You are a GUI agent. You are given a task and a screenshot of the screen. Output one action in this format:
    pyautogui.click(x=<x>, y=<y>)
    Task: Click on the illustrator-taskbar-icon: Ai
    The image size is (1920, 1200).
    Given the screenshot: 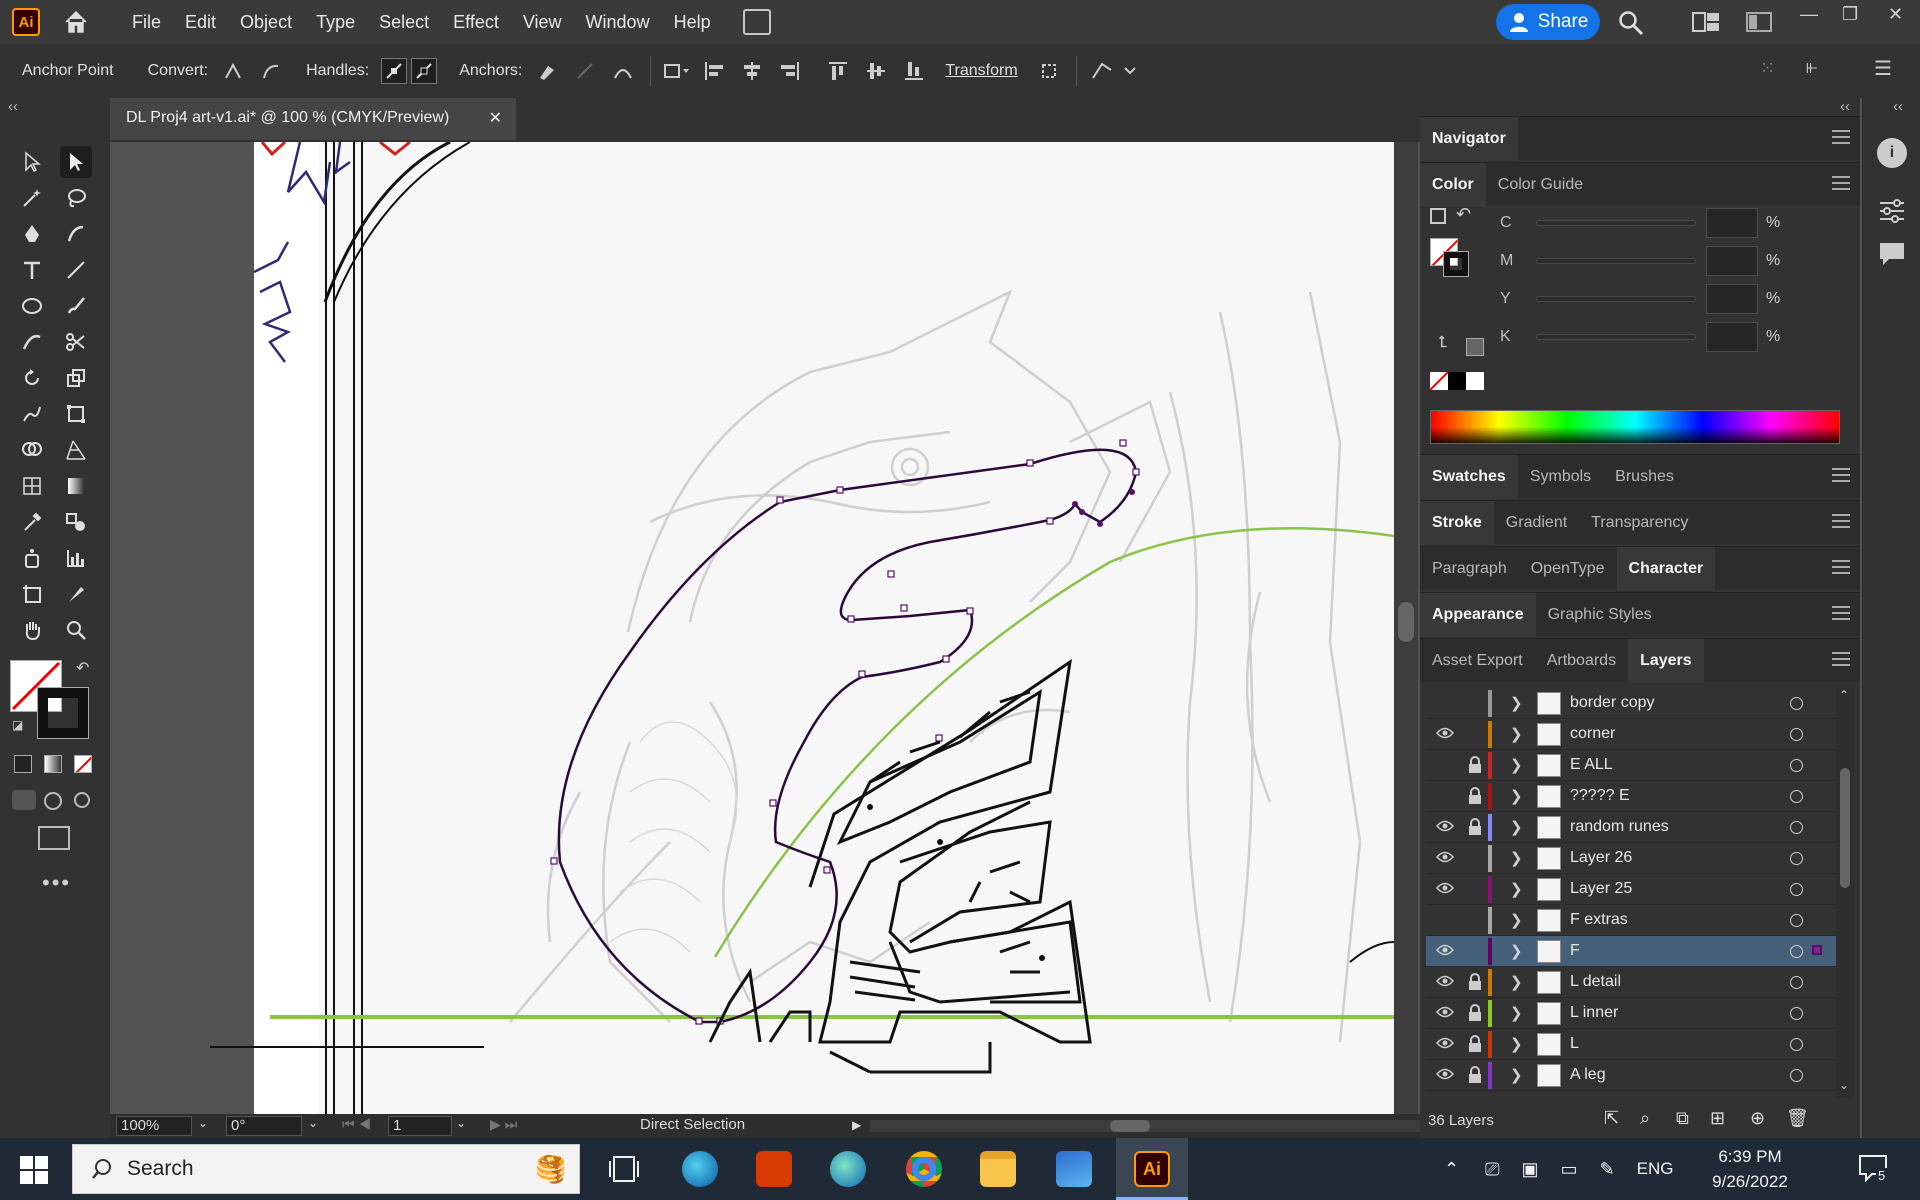 What is the action you would take?
    pyautogui.click(x=1152, y=1169)
    